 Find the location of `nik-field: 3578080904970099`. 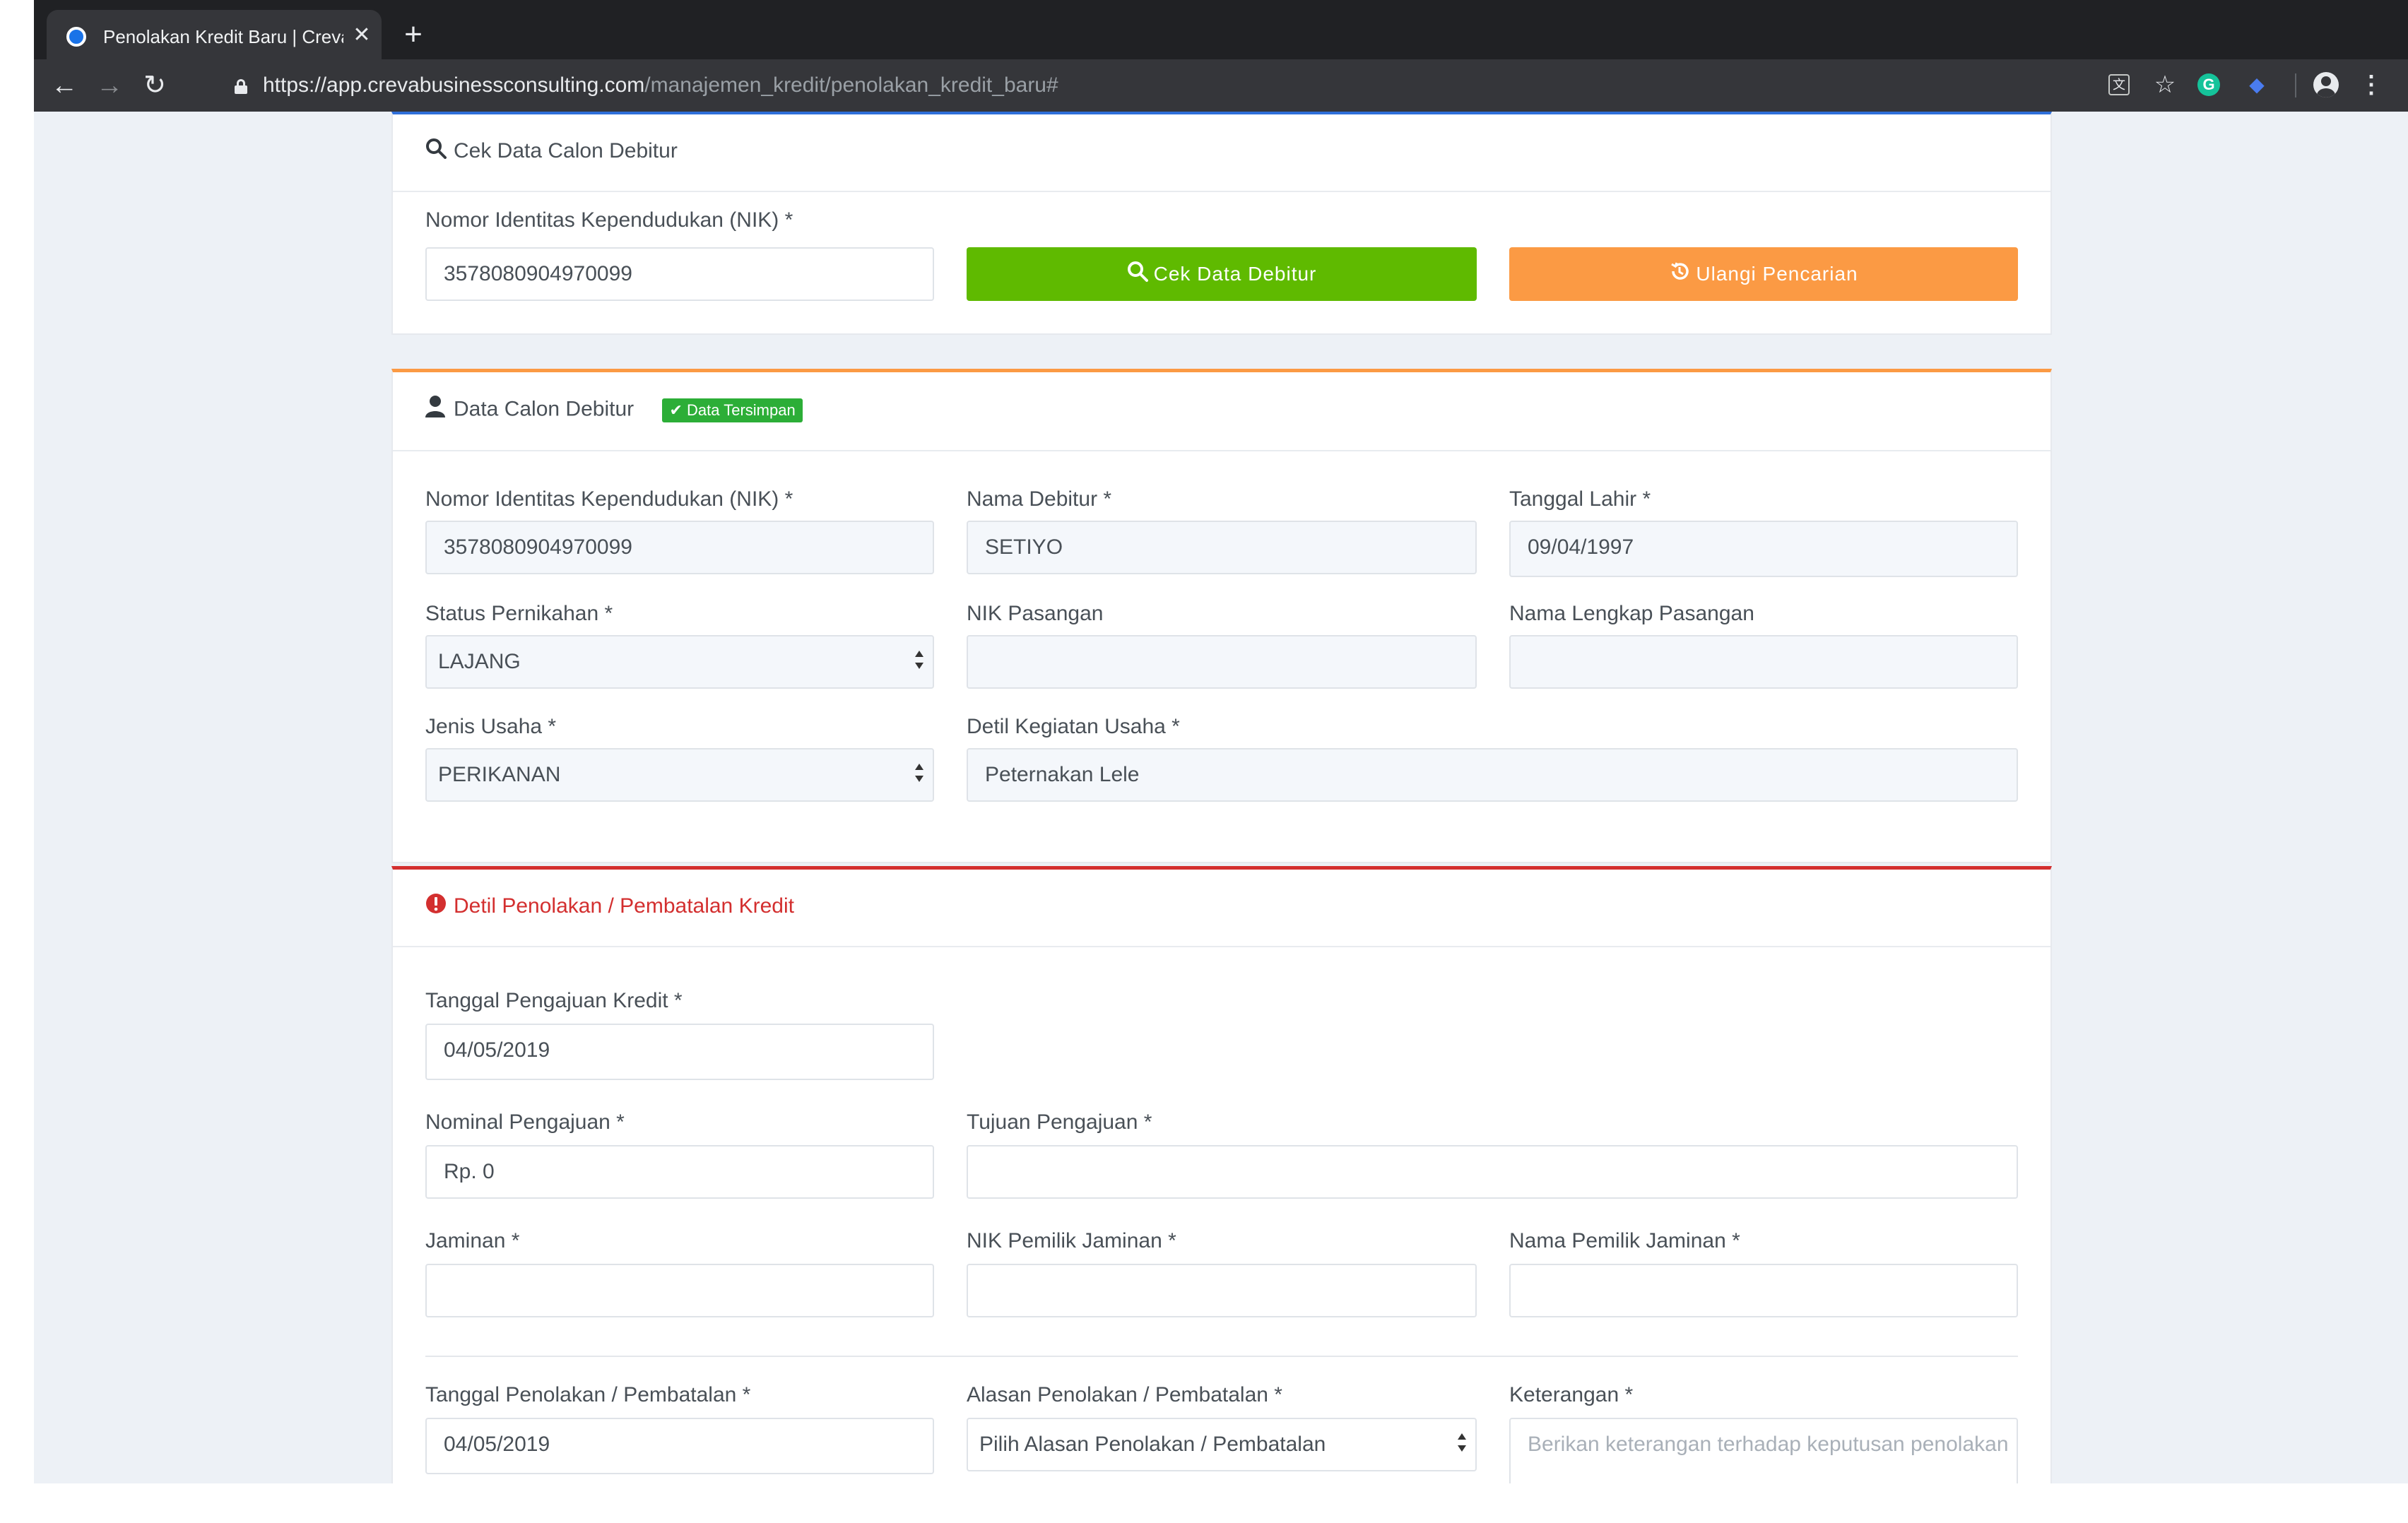

nik-field: 3578080904970099 is located at coordinates (679, 547).